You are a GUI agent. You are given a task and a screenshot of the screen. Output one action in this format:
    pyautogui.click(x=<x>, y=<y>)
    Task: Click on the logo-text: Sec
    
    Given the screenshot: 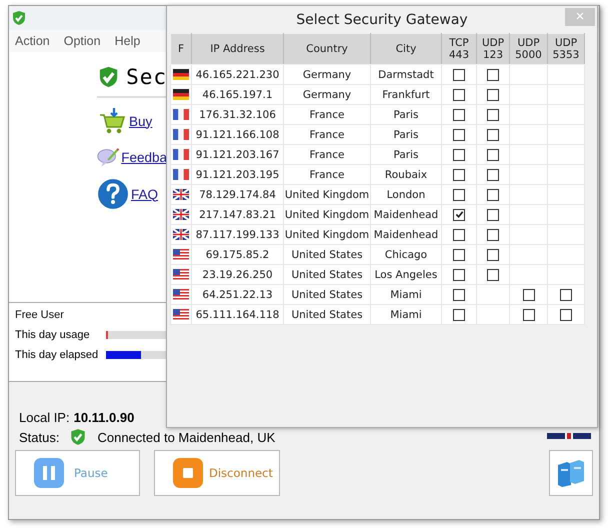 What is the action you would take?
    pyautogui.click(x=146, y=77)
    